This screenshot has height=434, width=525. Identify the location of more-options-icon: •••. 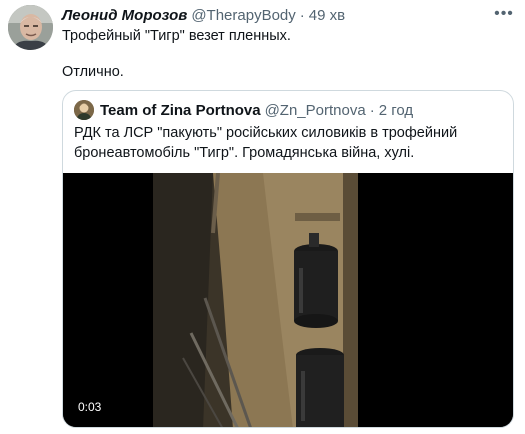
(504, 14).